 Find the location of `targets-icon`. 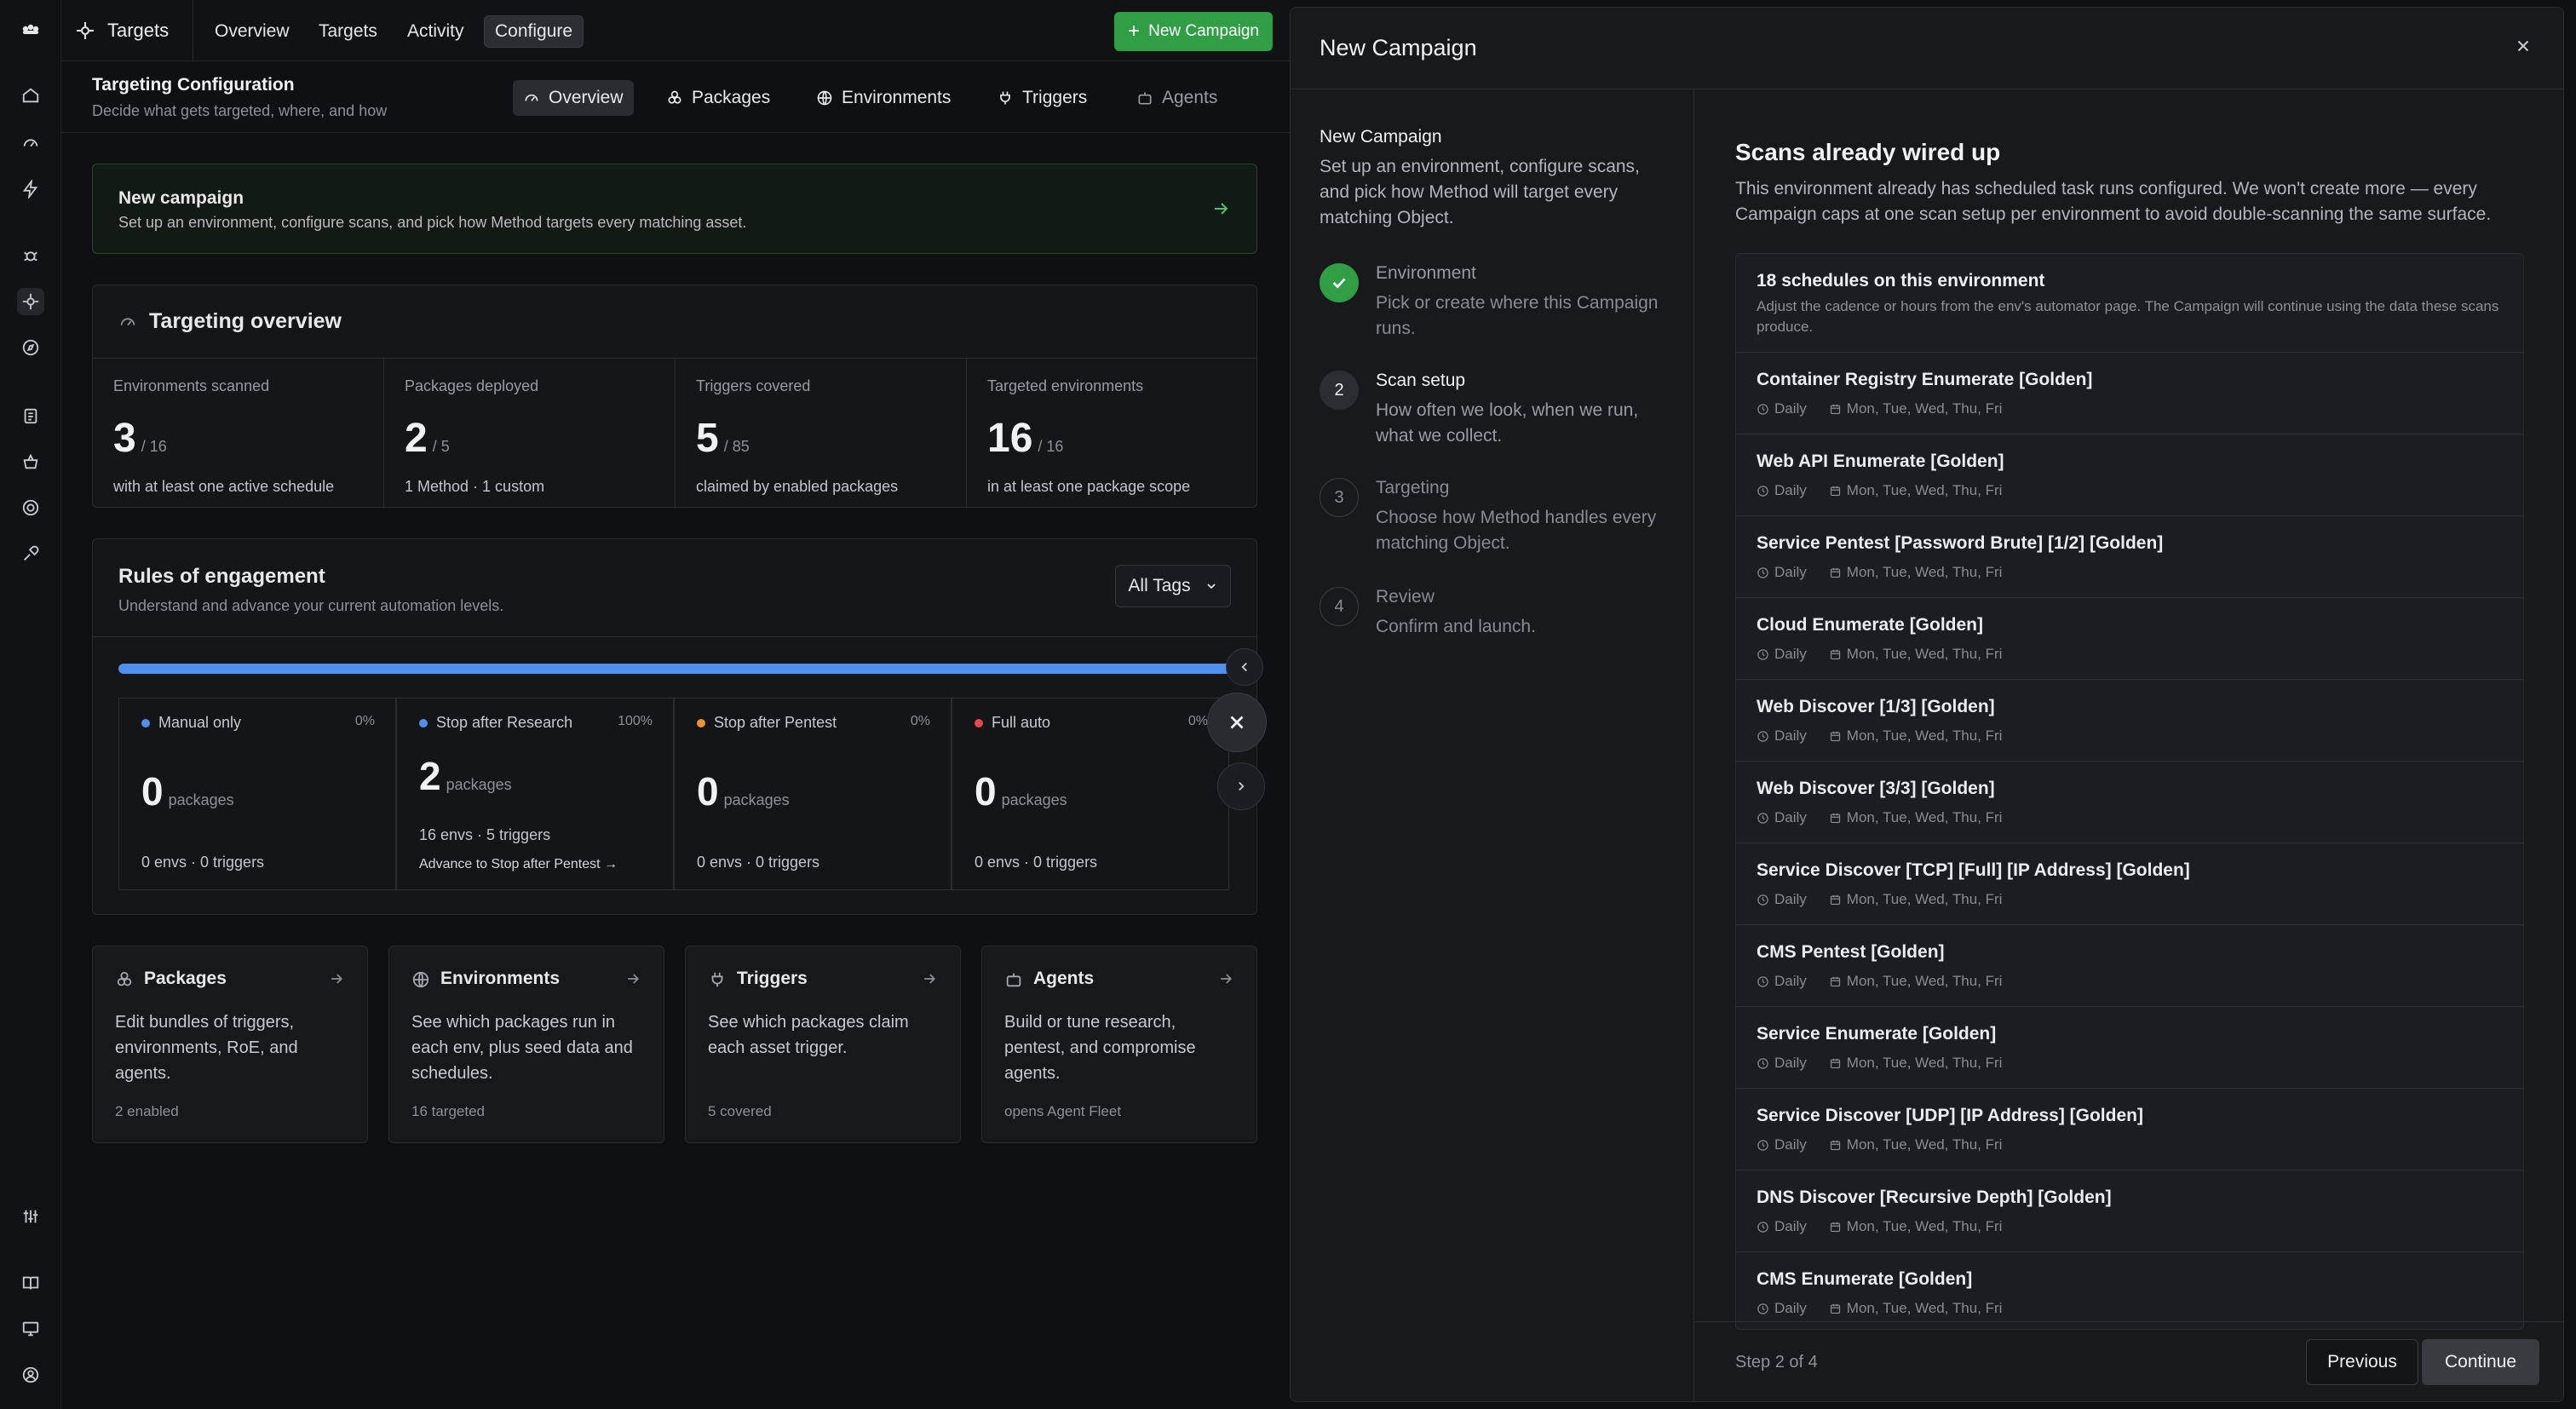

targets-icon is located at coordinates (31, 301).